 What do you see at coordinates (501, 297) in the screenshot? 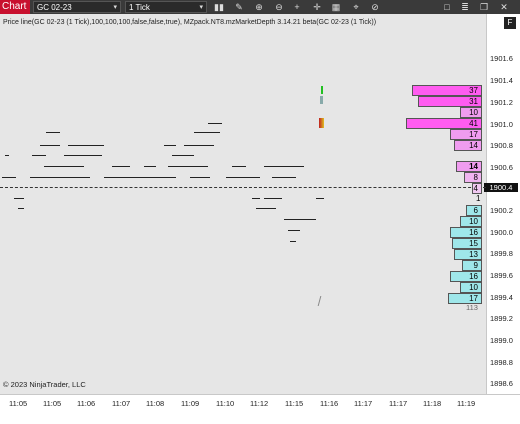
I see `y-label: 1899.4` at bounding box center [501, 297].